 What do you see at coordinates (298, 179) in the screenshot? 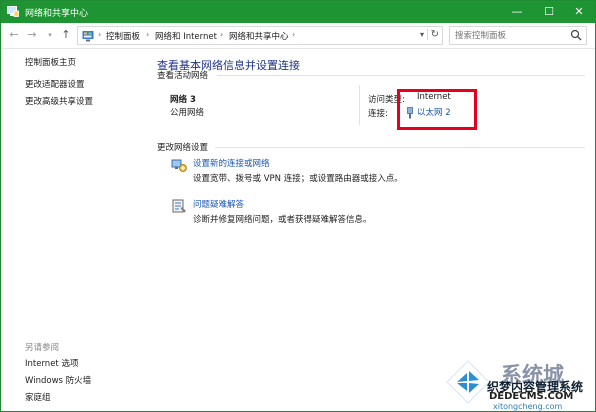
I see `setup-new-connection-description: 设置宽带、拨号或 VPN 连接；或设置路由器或接入点。` at bounding box center [298, 179].